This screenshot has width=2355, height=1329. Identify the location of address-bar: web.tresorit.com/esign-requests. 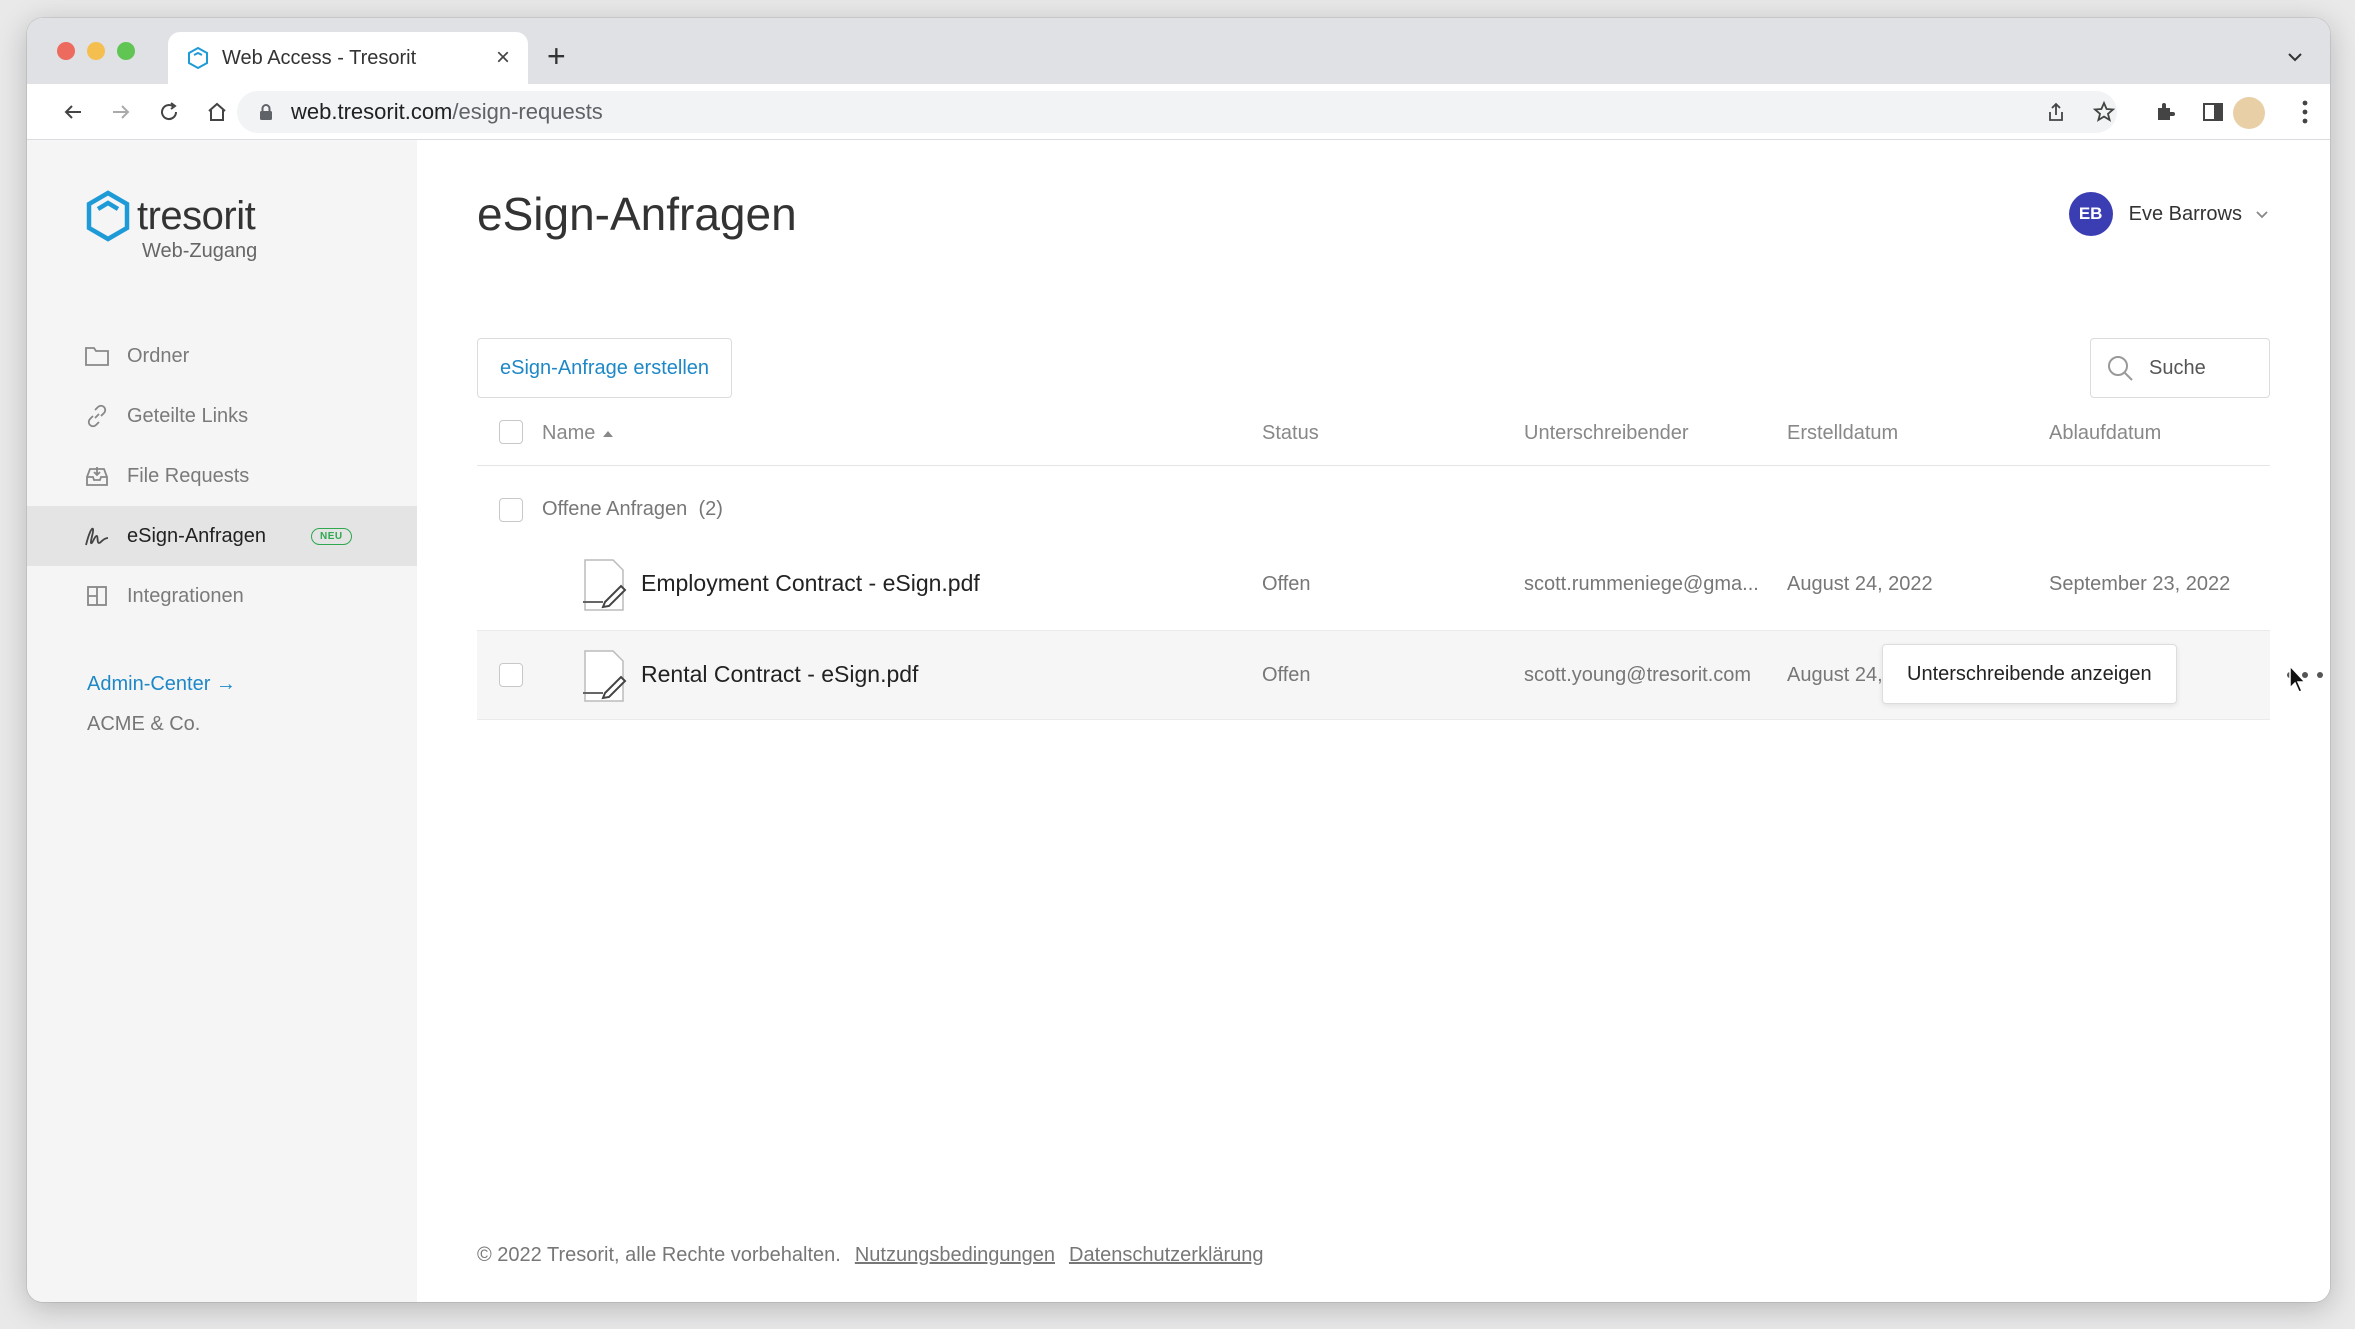
(1177, 112).